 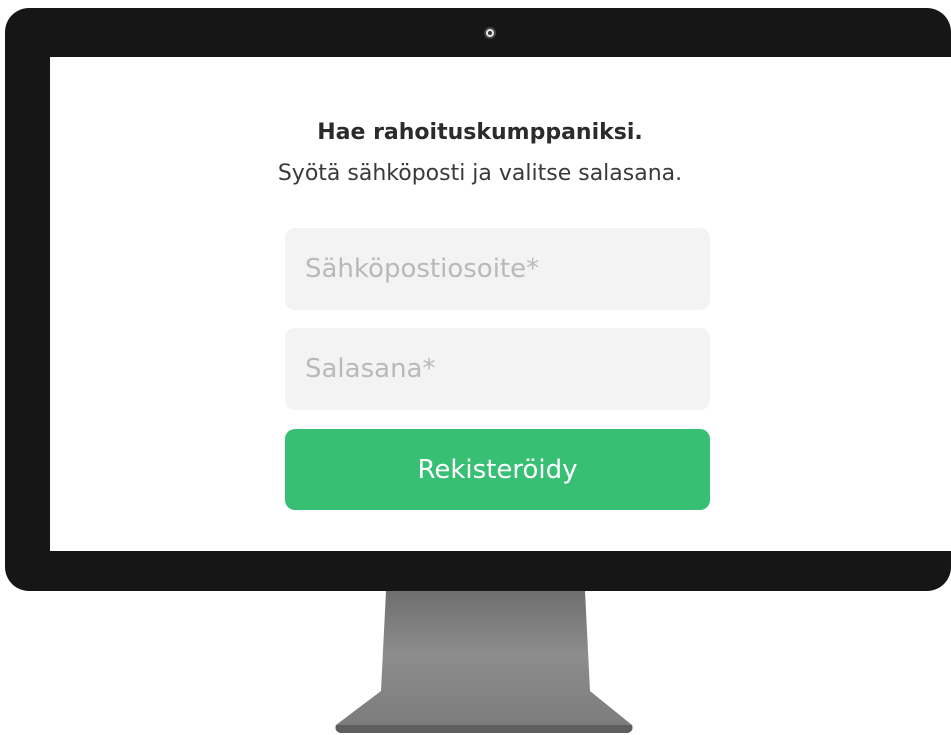 What do you see at coordinates (484, 729) in the screenshot?
I see `stand-base-edge` at bounding box center [484, 729].